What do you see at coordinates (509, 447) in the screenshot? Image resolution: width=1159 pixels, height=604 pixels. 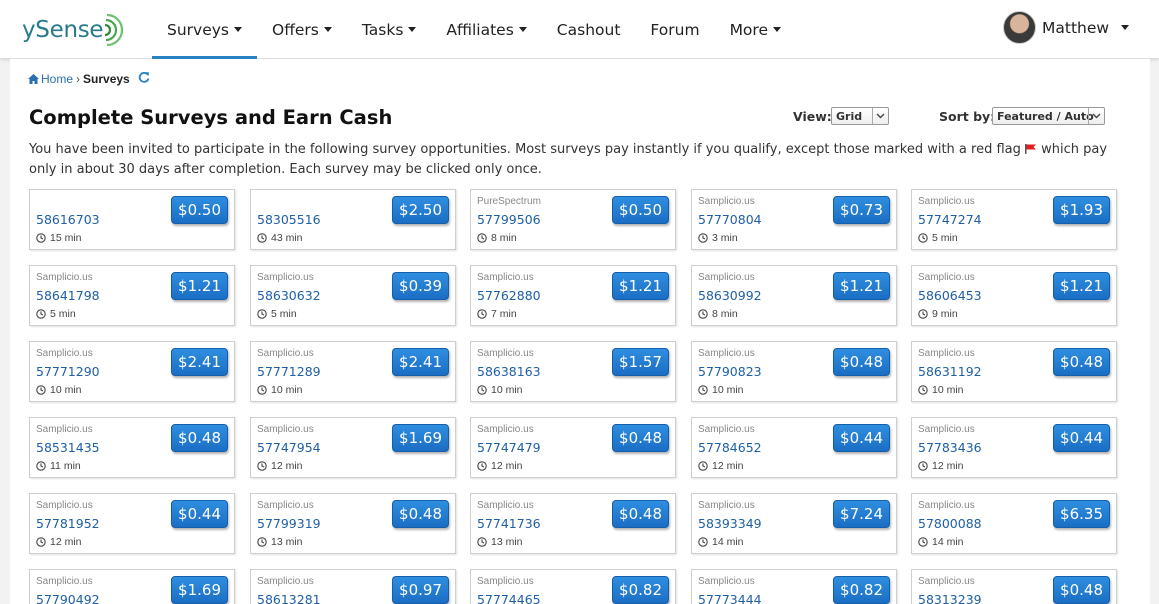 I see `survey-id-link: 57747479` at bounding box center [509, 447].